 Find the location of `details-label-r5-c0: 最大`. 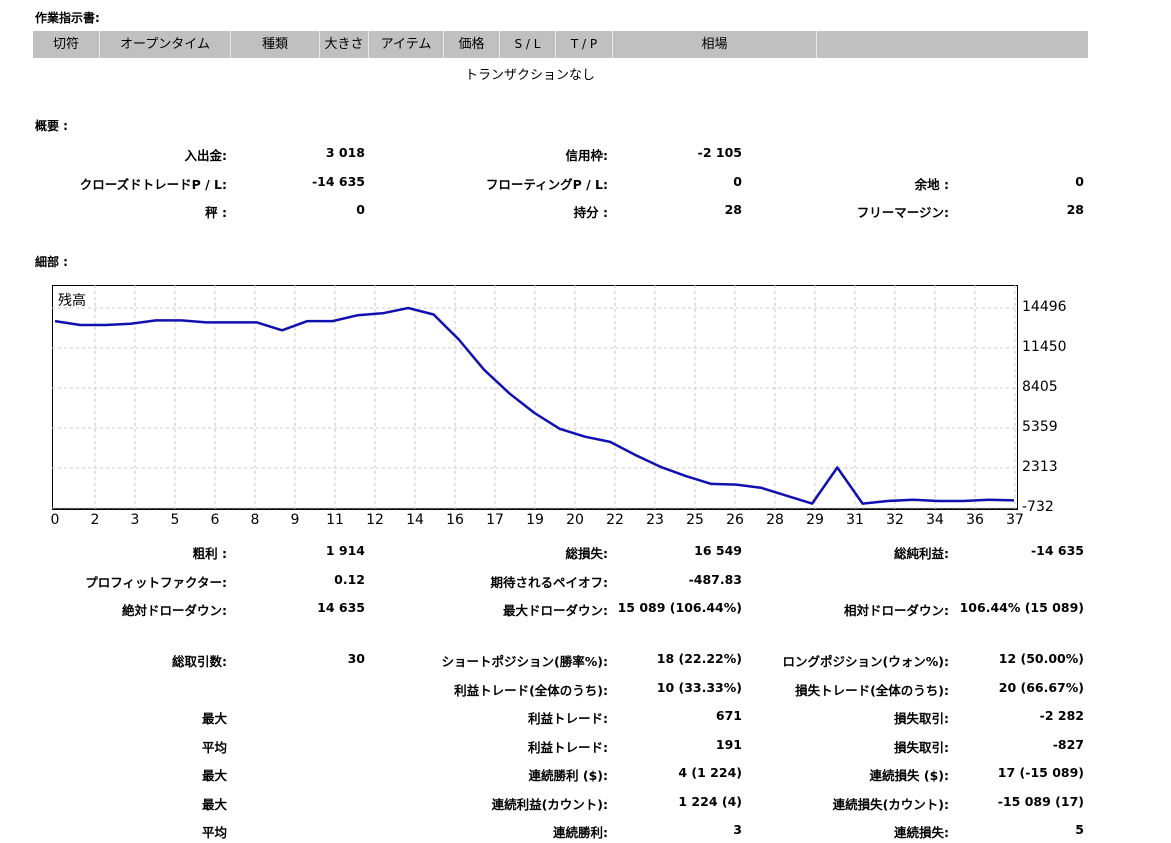

details-label-r5-c0: 最大 is located at coordinates (214, 718).